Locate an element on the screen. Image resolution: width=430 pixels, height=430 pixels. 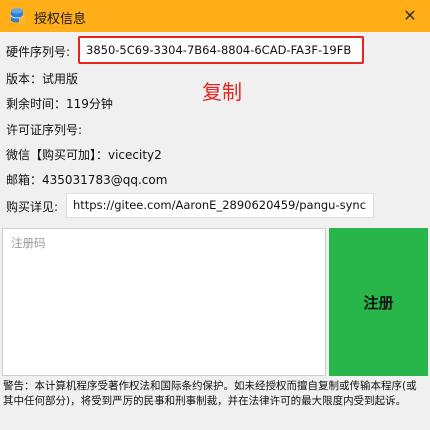
database-icon is located at coordinates (18, 16).